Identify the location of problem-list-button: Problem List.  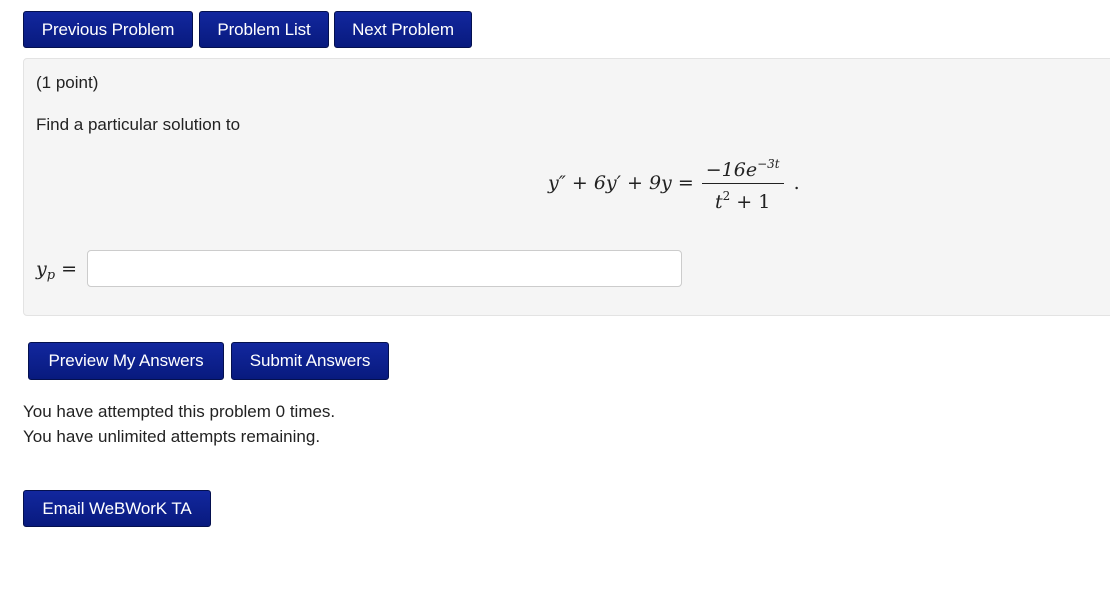
(264, 29).